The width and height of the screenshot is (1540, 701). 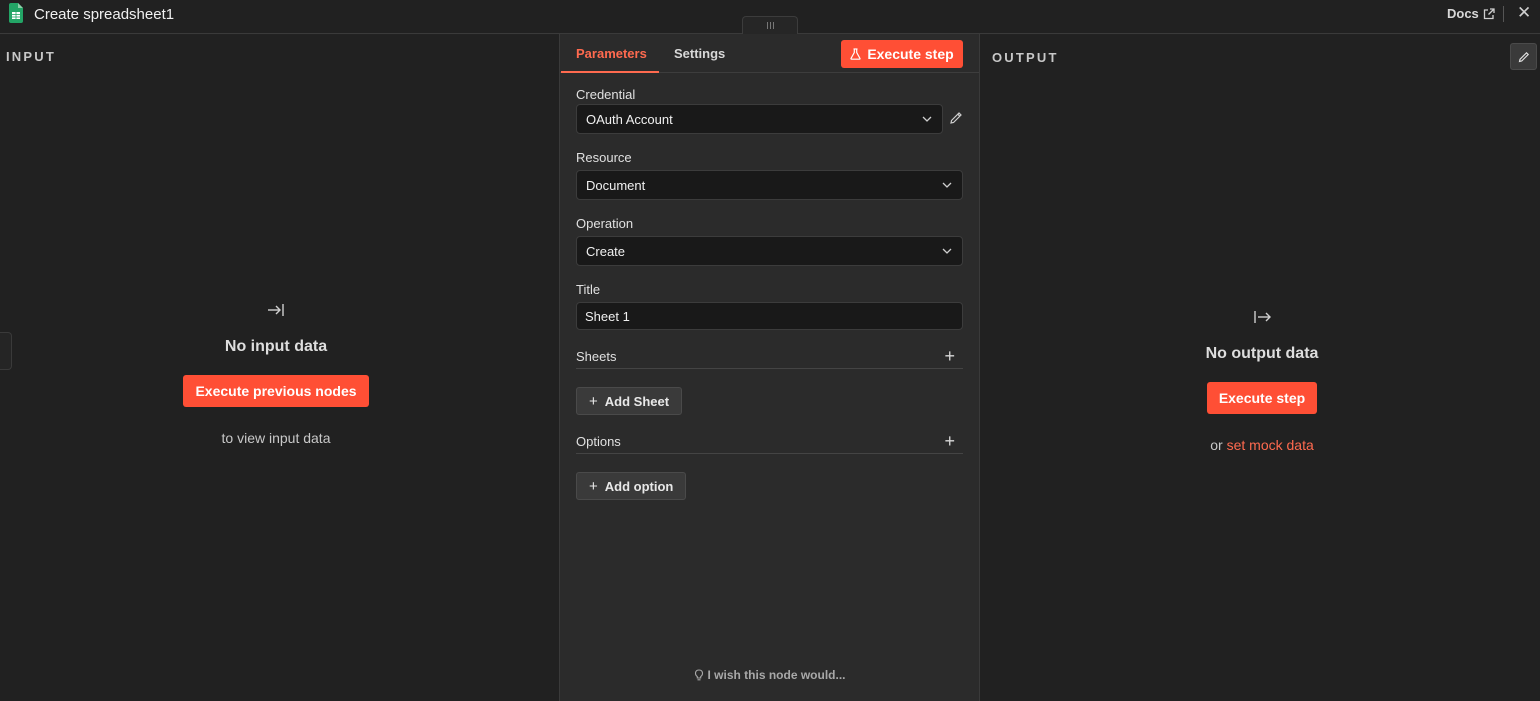 I want to click on title-label: Title, so click(x=588, y=289).